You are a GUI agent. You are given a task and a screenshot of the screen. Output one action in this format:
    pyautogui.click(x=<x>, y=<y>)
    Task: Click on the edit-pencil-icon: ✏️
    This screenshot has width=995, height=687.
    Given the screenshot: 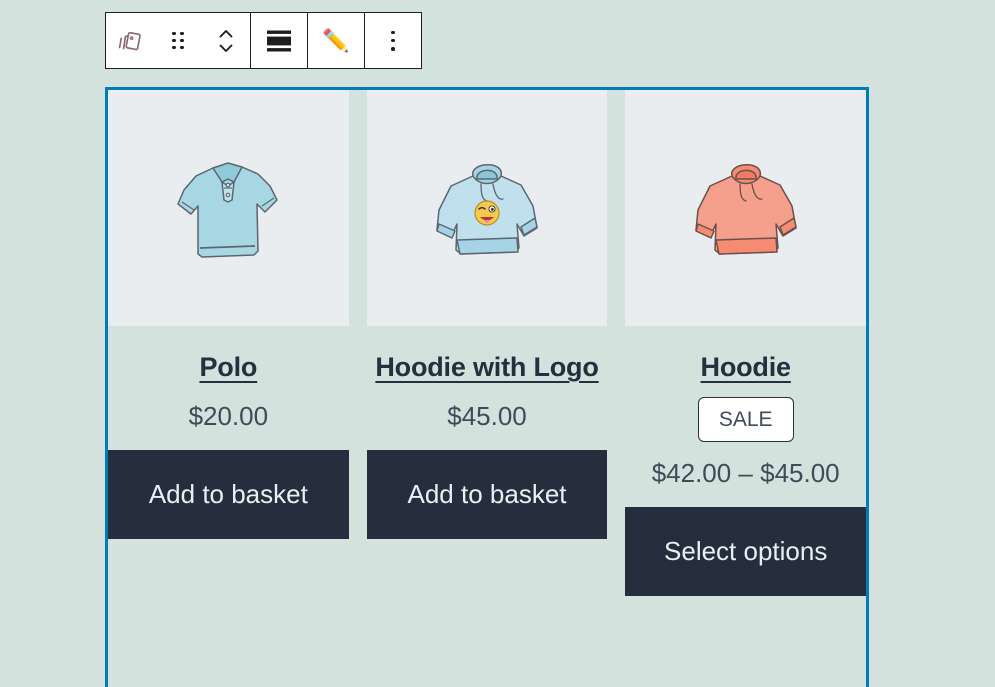 What is the action you would take?
    pyautogui.click(x=336, y=40)
    